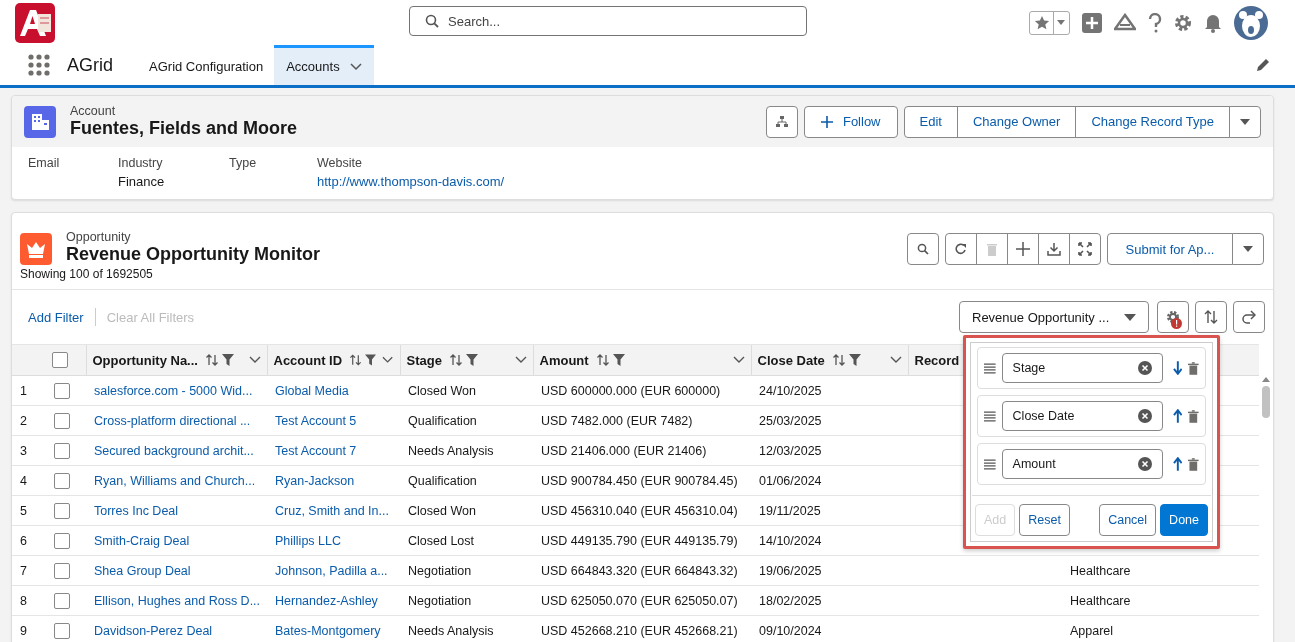 Image resolution: width=1295 pixels, height=642 pixels. What do you see at coordinates (923, 249) in the screenshot?
I see `search-button` at bounding box center [923, 249].